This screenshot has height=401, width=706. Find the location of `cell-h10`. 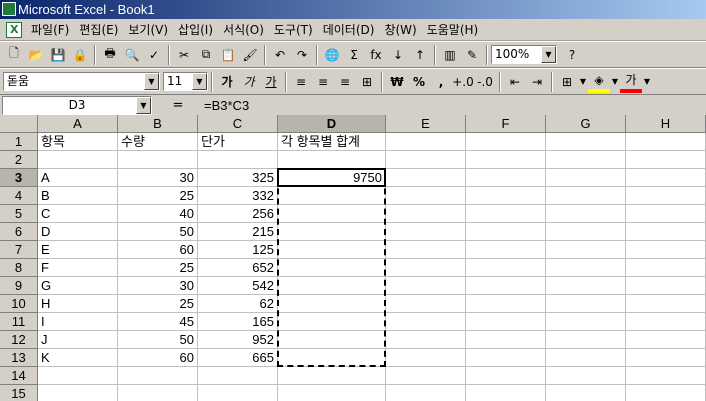

cell-h10 is located at coordinates (666, 304).